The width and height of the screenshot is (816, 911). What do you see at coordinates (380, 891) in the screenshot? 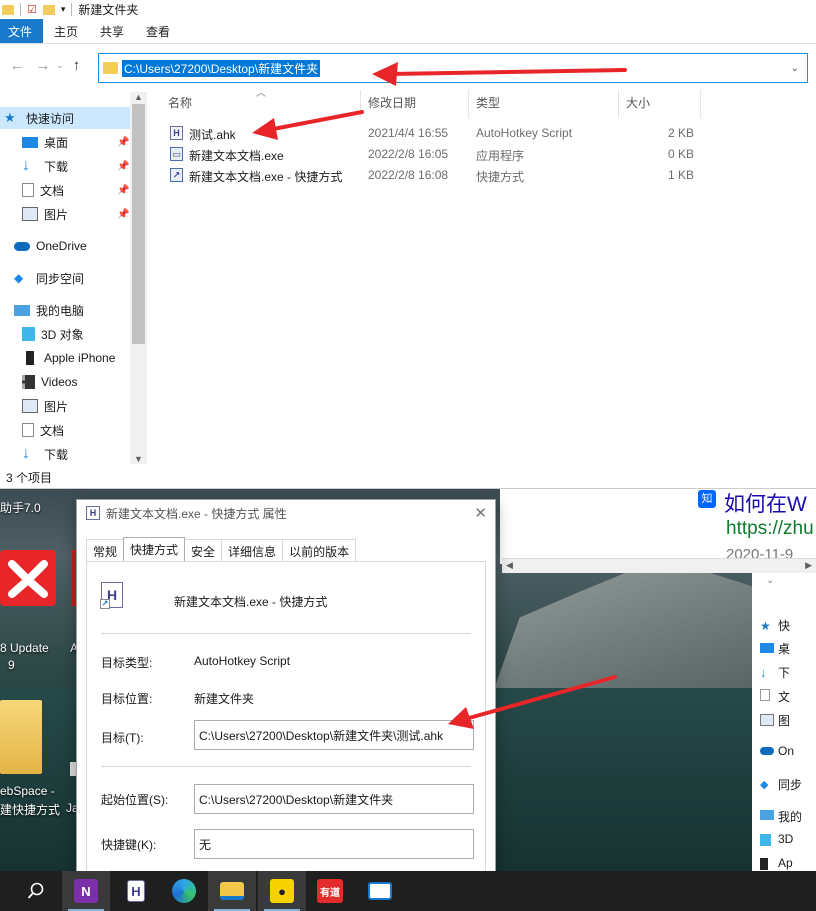
I see `taskbar-app-blue` at bounding box center [380, 891].